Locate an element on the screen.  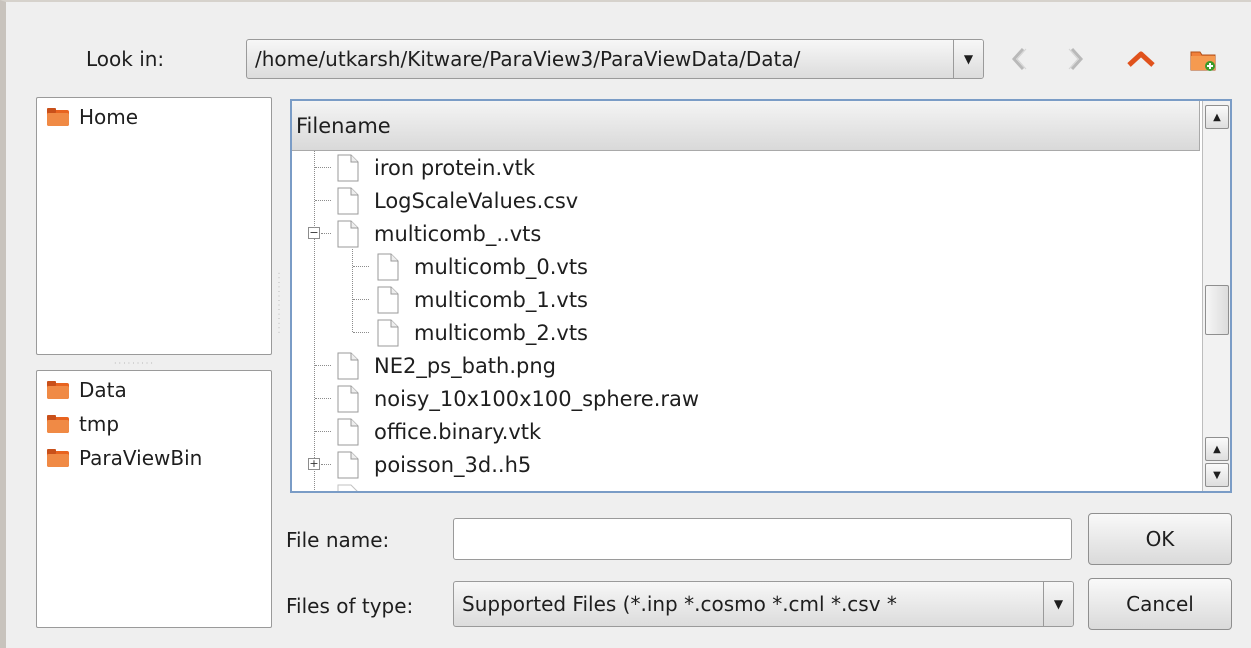
tree-row: iron protein.vtk is located at coordinates (435, 167).